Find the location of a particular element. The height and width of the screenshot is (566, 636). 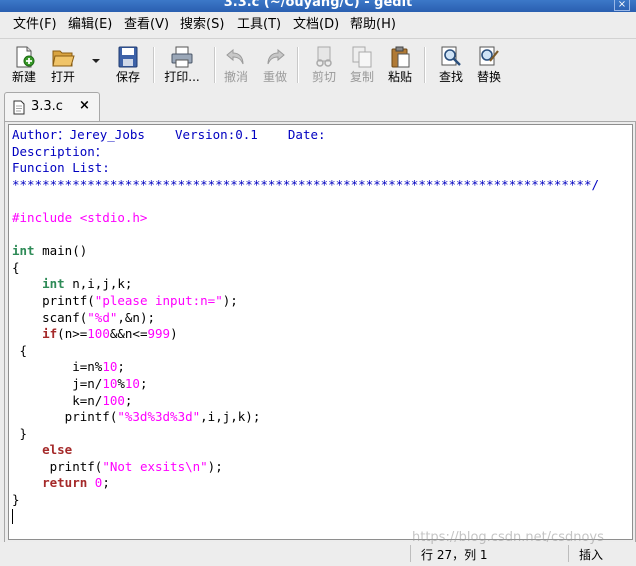

menu-help: 帮助(H) is located at coordinates (373, 25).